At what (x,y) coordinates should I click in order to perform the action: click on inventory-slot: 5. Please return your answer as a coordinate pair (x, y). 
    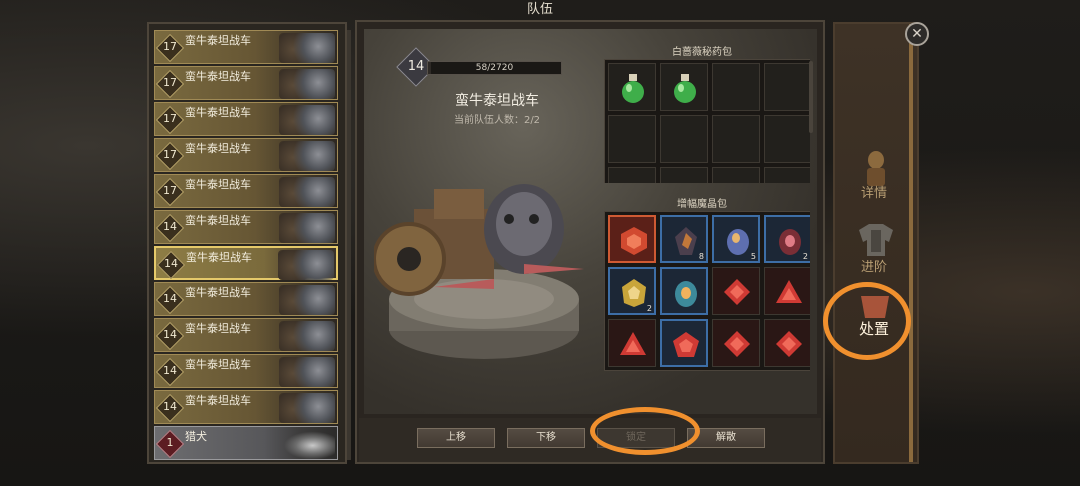
    Looking at the image, I should click on (736, 239).